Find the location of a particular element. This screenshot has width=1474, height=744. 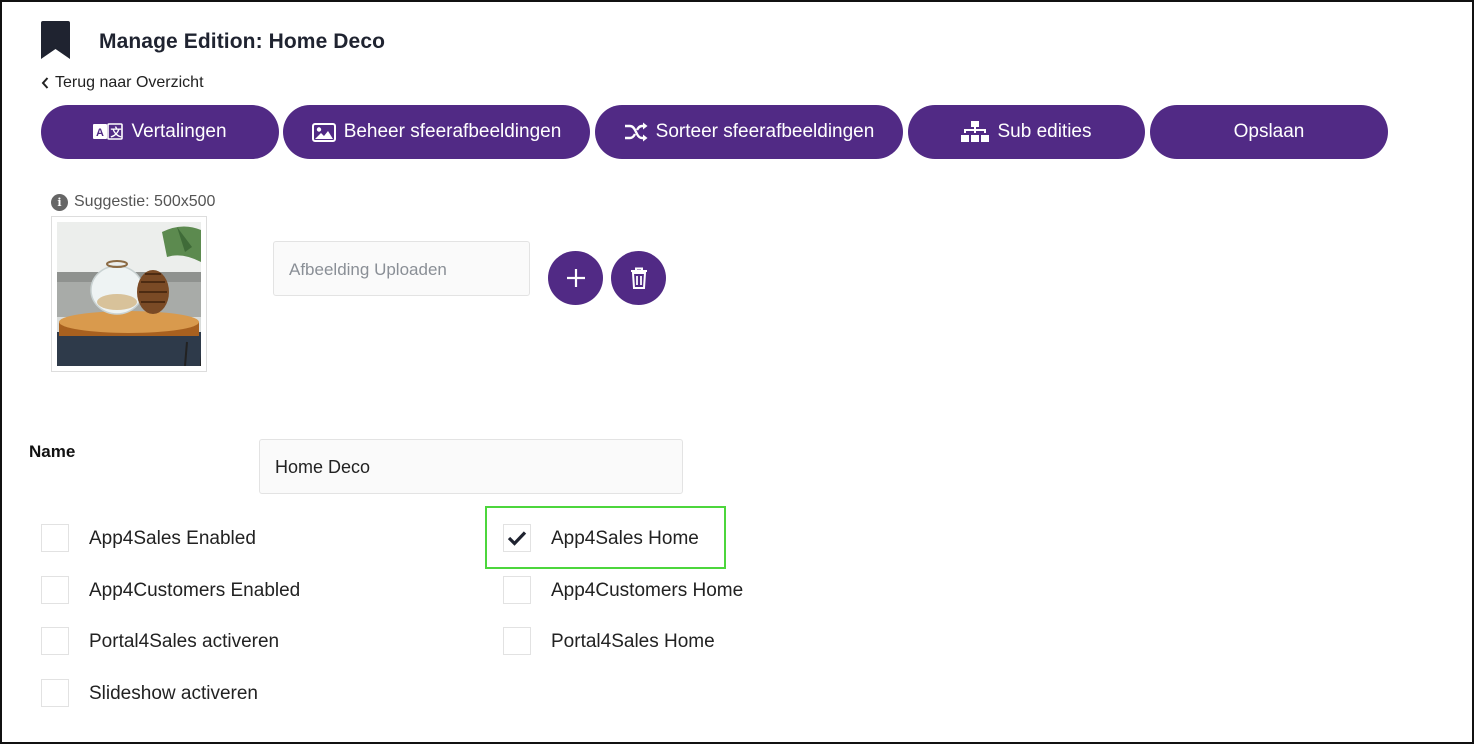

portal4sales-home-label: Portal4Sales Home is located at coordinates (633, 641).